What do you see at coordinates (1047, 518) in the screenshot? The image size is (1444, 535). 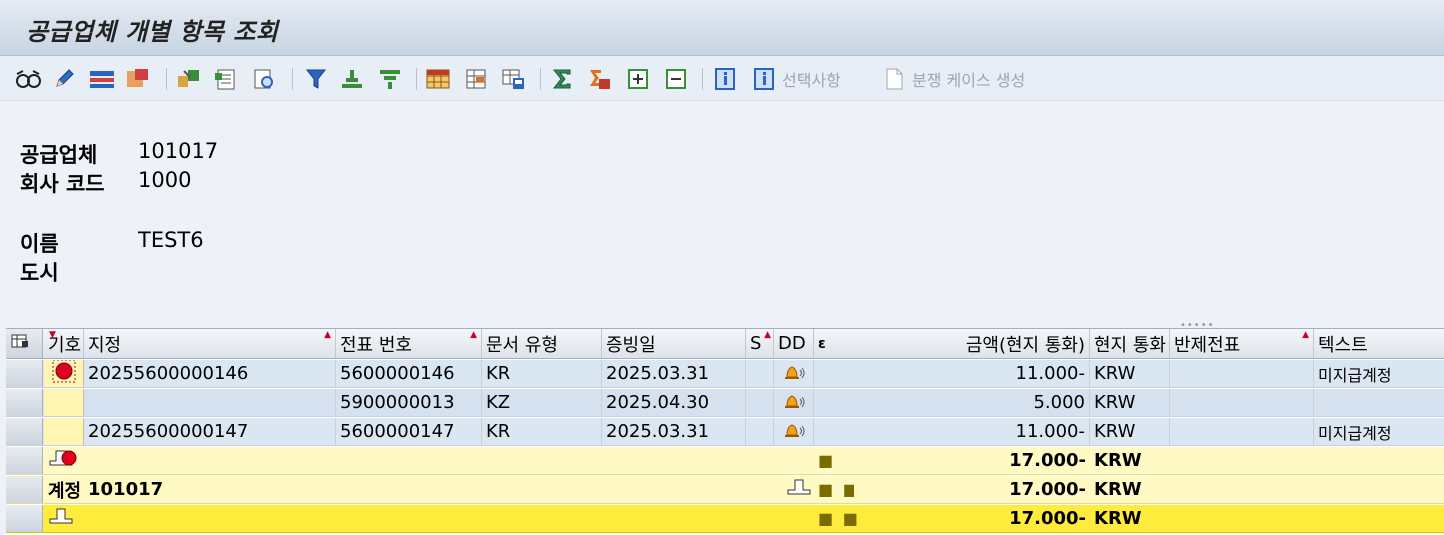 I see `total-amount: 17.000-` at bounding box center [1047, 518].